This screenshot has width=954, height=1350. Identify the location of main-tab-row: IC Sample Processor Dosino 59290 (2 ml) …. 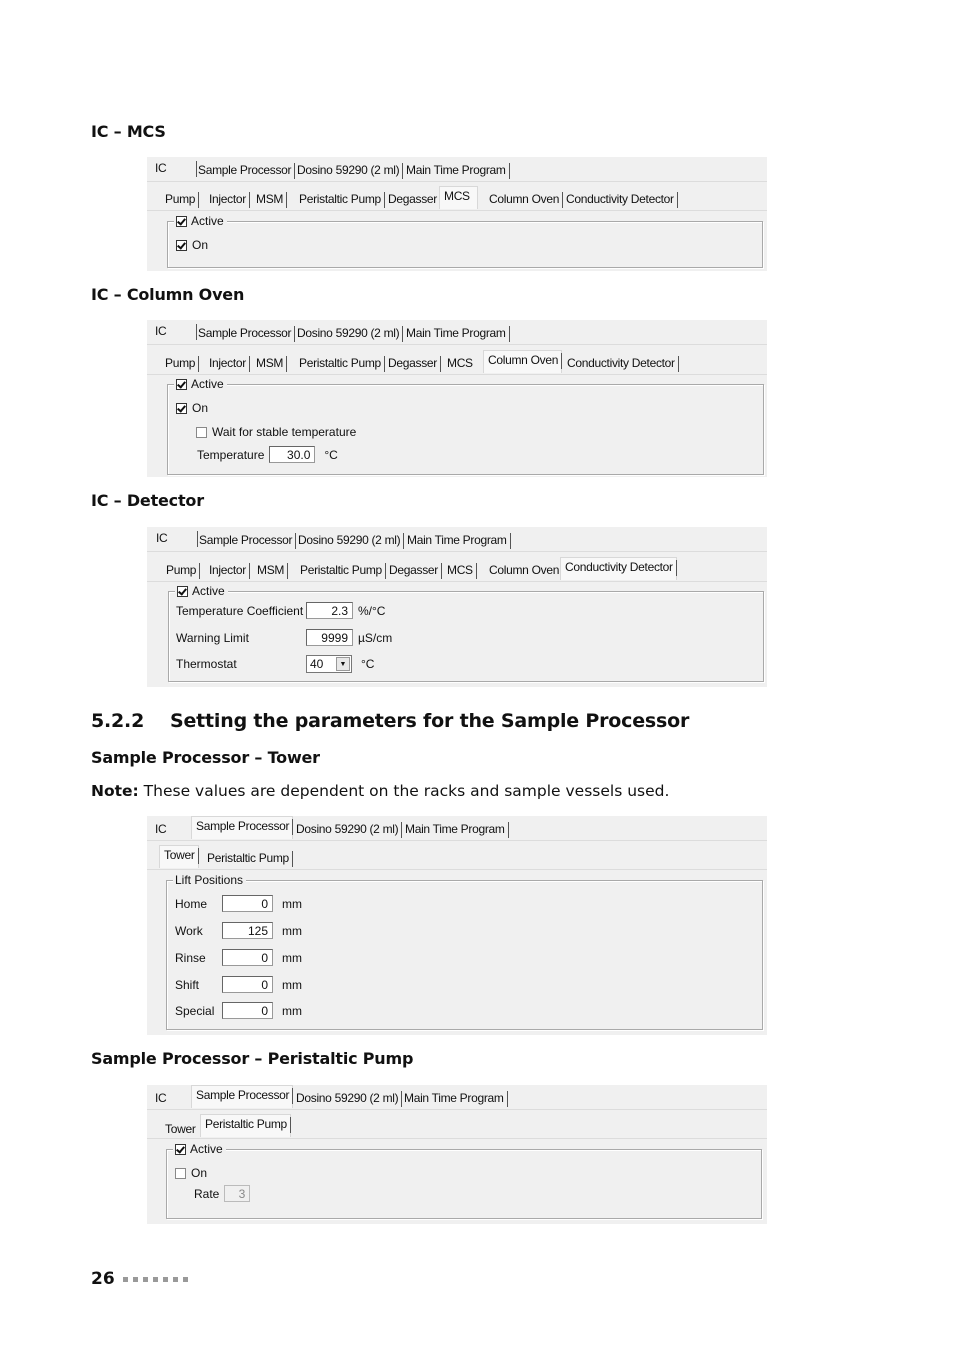
(457, 169).